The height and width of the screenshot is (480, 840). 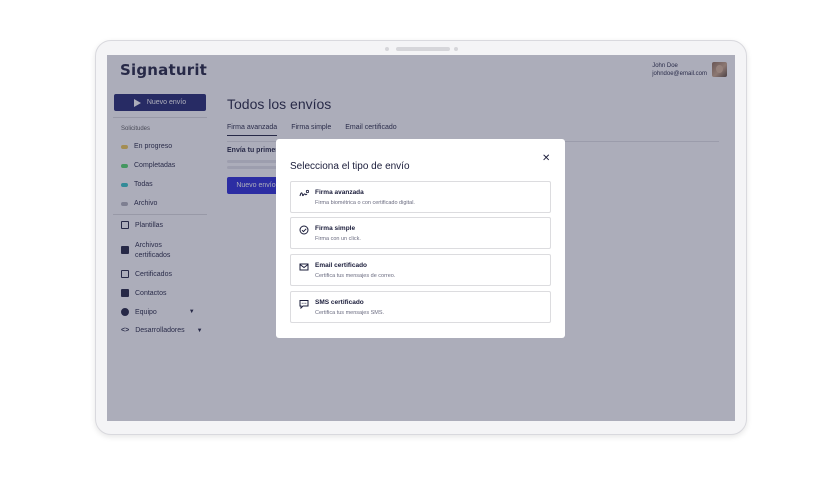 I want to click on camera-bar, so click(x=421, y=49).